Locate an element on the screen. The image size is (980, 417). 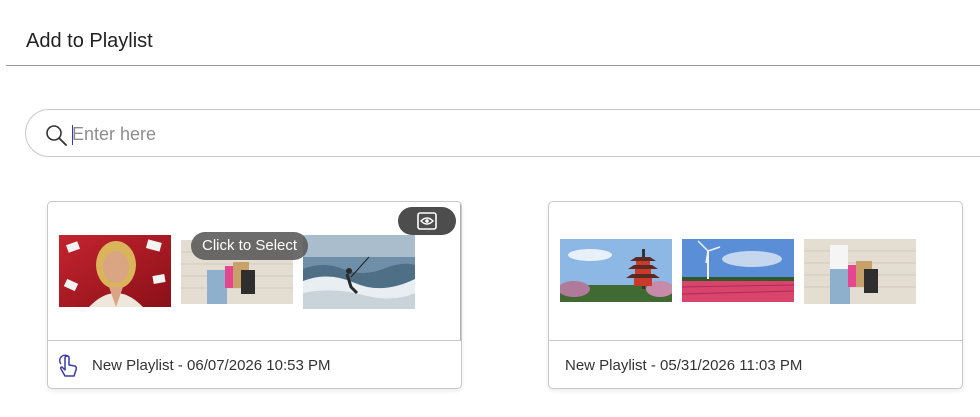
search-box is located at coordinates (502, 133).